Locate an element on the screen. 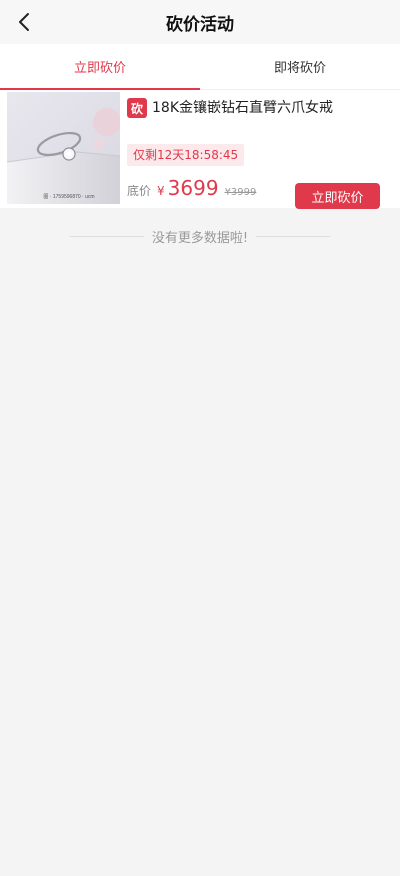 The width and height of the screenshot is (400, 876). product-name: 18K金镶嵌钻石直臂六爪女戒 is located at coordinates (272, 108).